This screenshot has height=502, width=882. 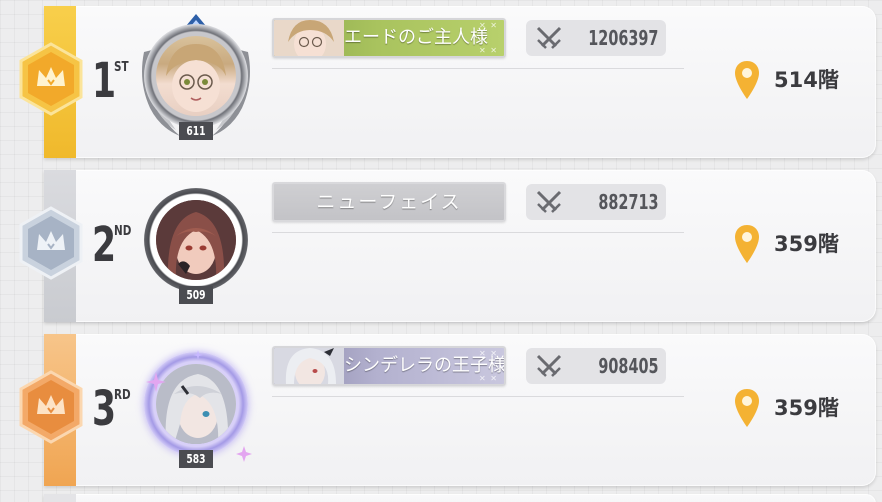 I want to click on player-avatar: 611, so click(x=196, y=80).